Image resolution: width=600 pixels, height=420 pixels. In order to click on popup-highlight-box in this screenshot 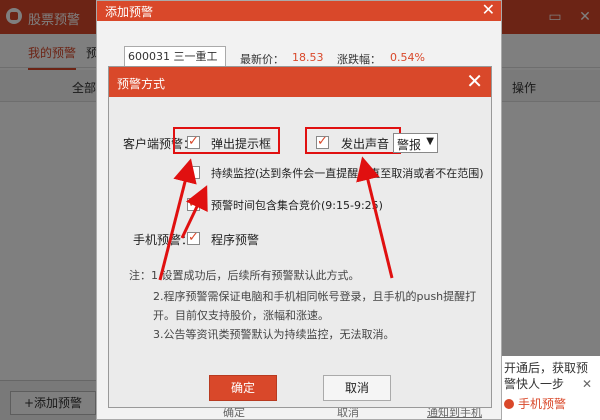, I will do `click(226, 140)`.